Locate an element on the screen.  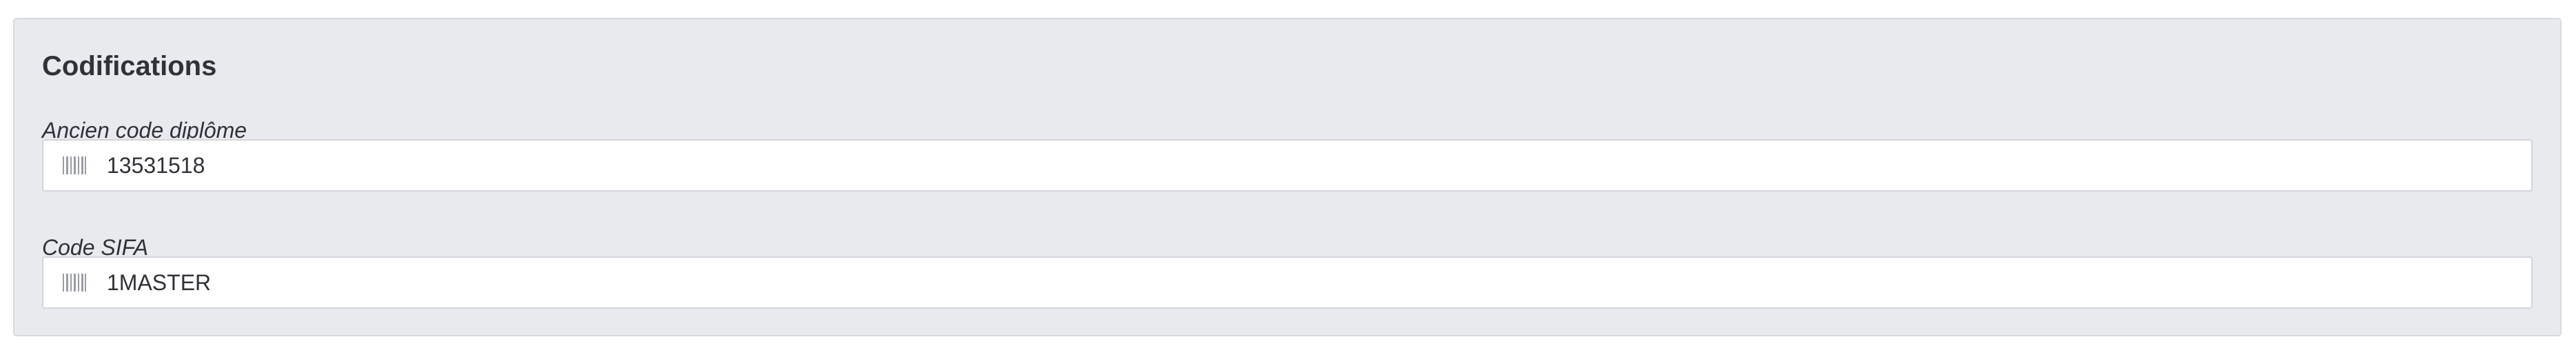
sifa-code-value: 1MASTER is located at coordinates (159, 282).